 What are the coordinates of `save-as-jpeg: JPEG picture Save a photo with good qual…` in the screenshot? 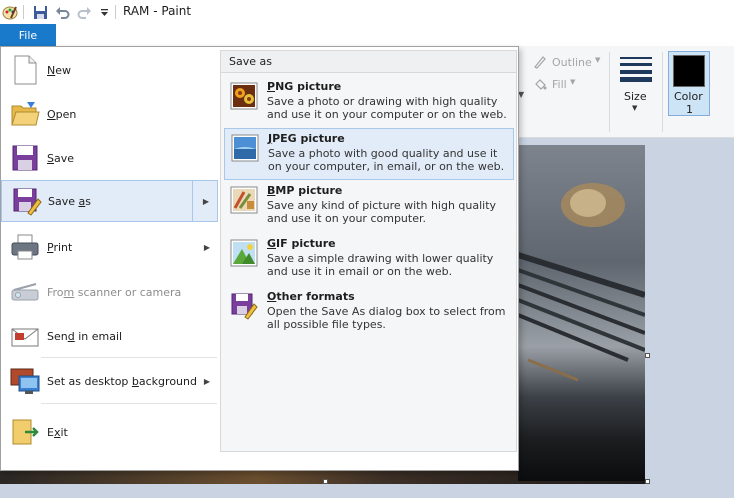 It's located at (369, 154).